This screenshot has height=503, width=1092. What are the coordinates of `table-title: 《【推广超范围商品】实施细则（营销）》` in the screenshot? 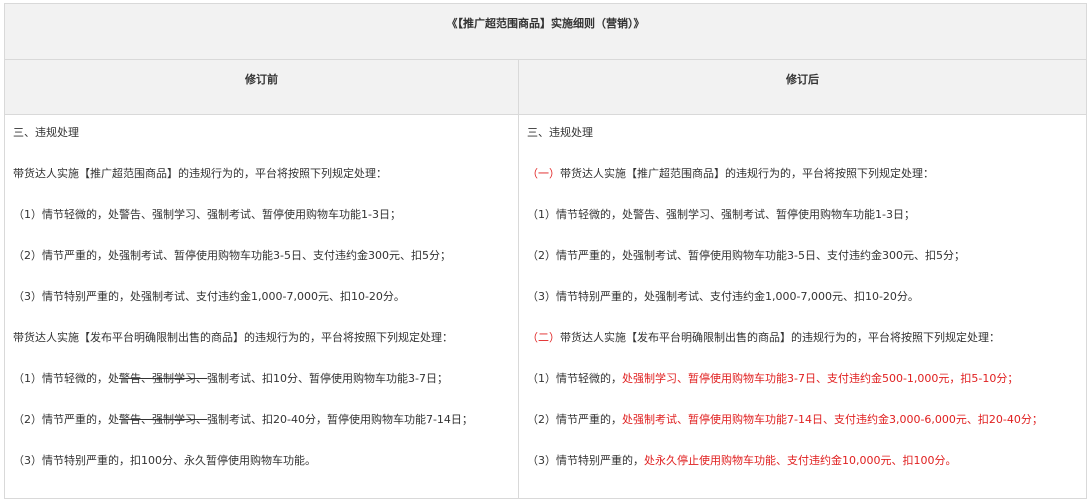 It's located at (545, 32).